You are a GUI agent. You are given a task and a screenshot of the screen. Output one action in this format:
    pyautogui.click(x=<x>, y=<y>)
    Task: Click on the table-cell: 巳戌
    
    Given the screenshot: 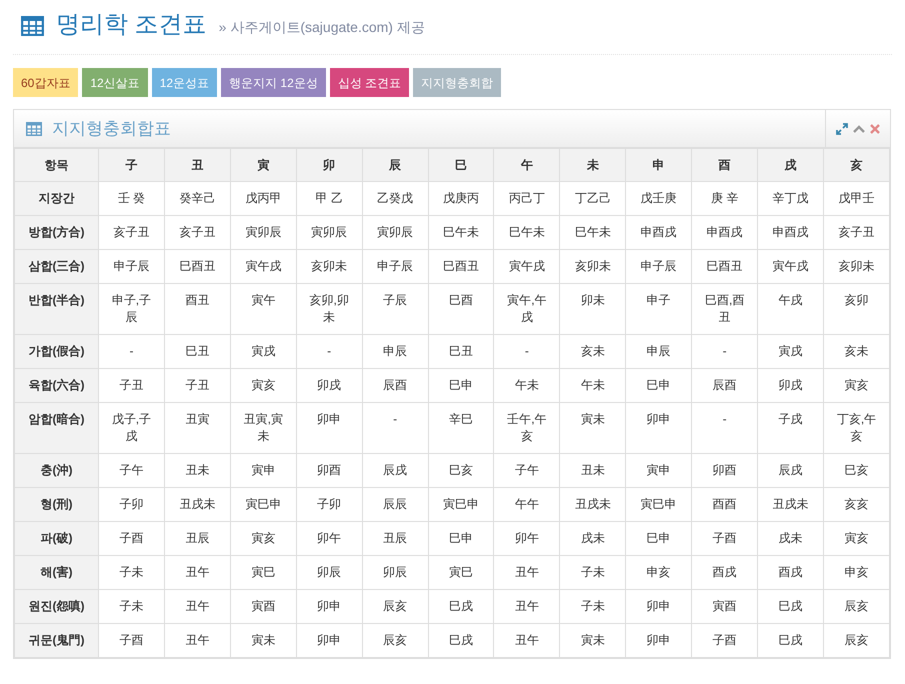 What is the action you would take?
    pyautogui.click(x=461, y=607)
    